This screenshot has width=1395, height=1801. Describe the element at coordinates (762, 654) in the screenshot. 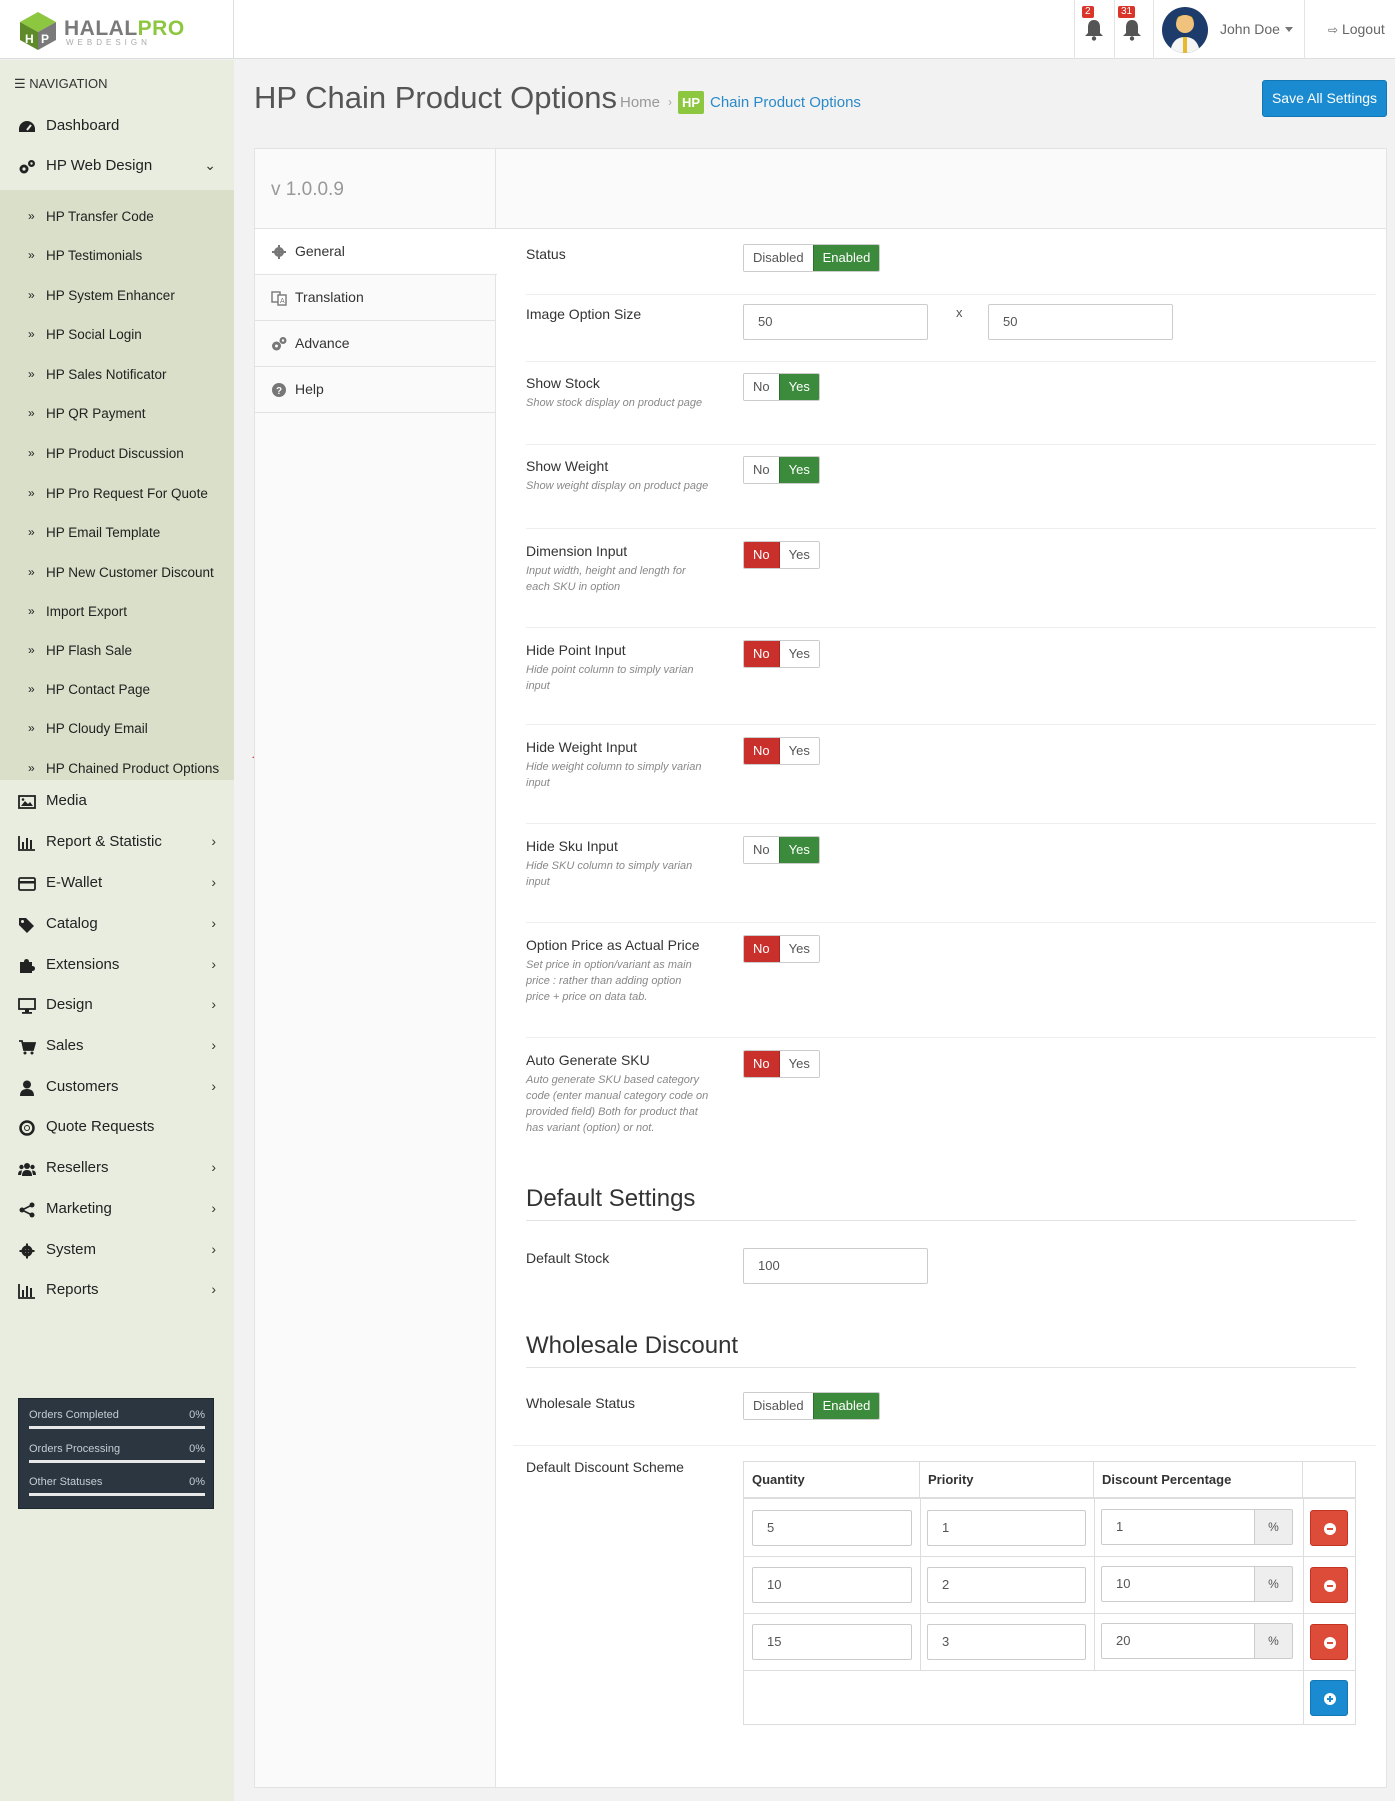

I see `hide-point-no: No` at that location.